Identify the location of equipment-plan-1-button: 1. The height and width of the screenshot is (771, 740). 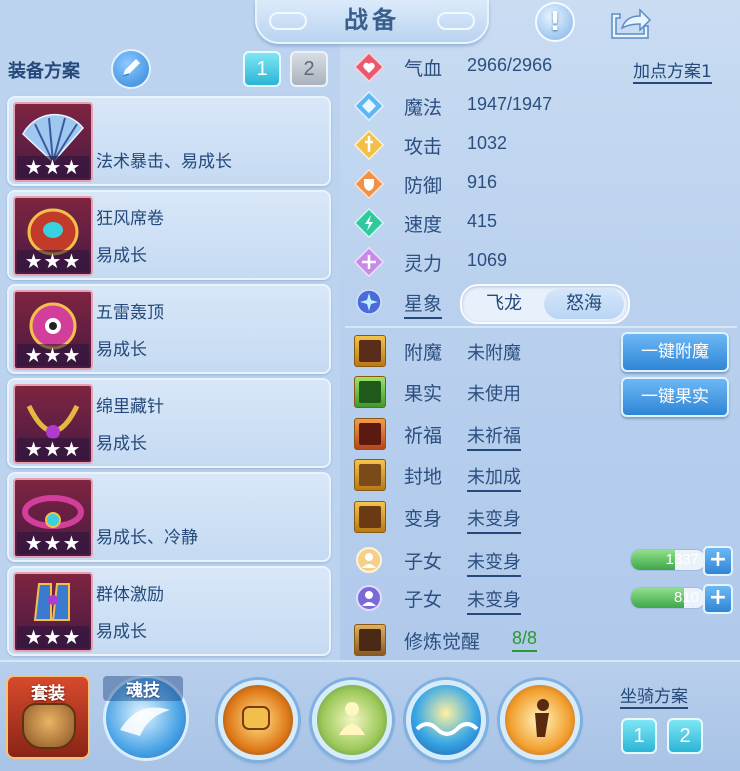
(262, 69).